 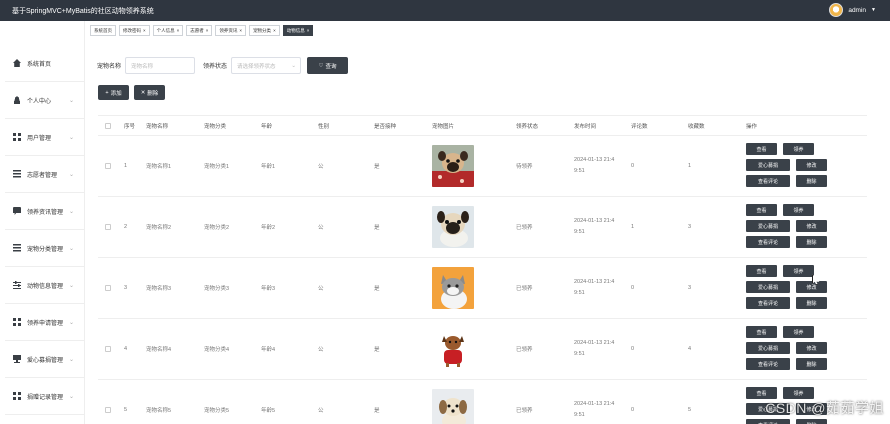 I want to click on adopt-status: 已领养, so click(x=524, y=289).